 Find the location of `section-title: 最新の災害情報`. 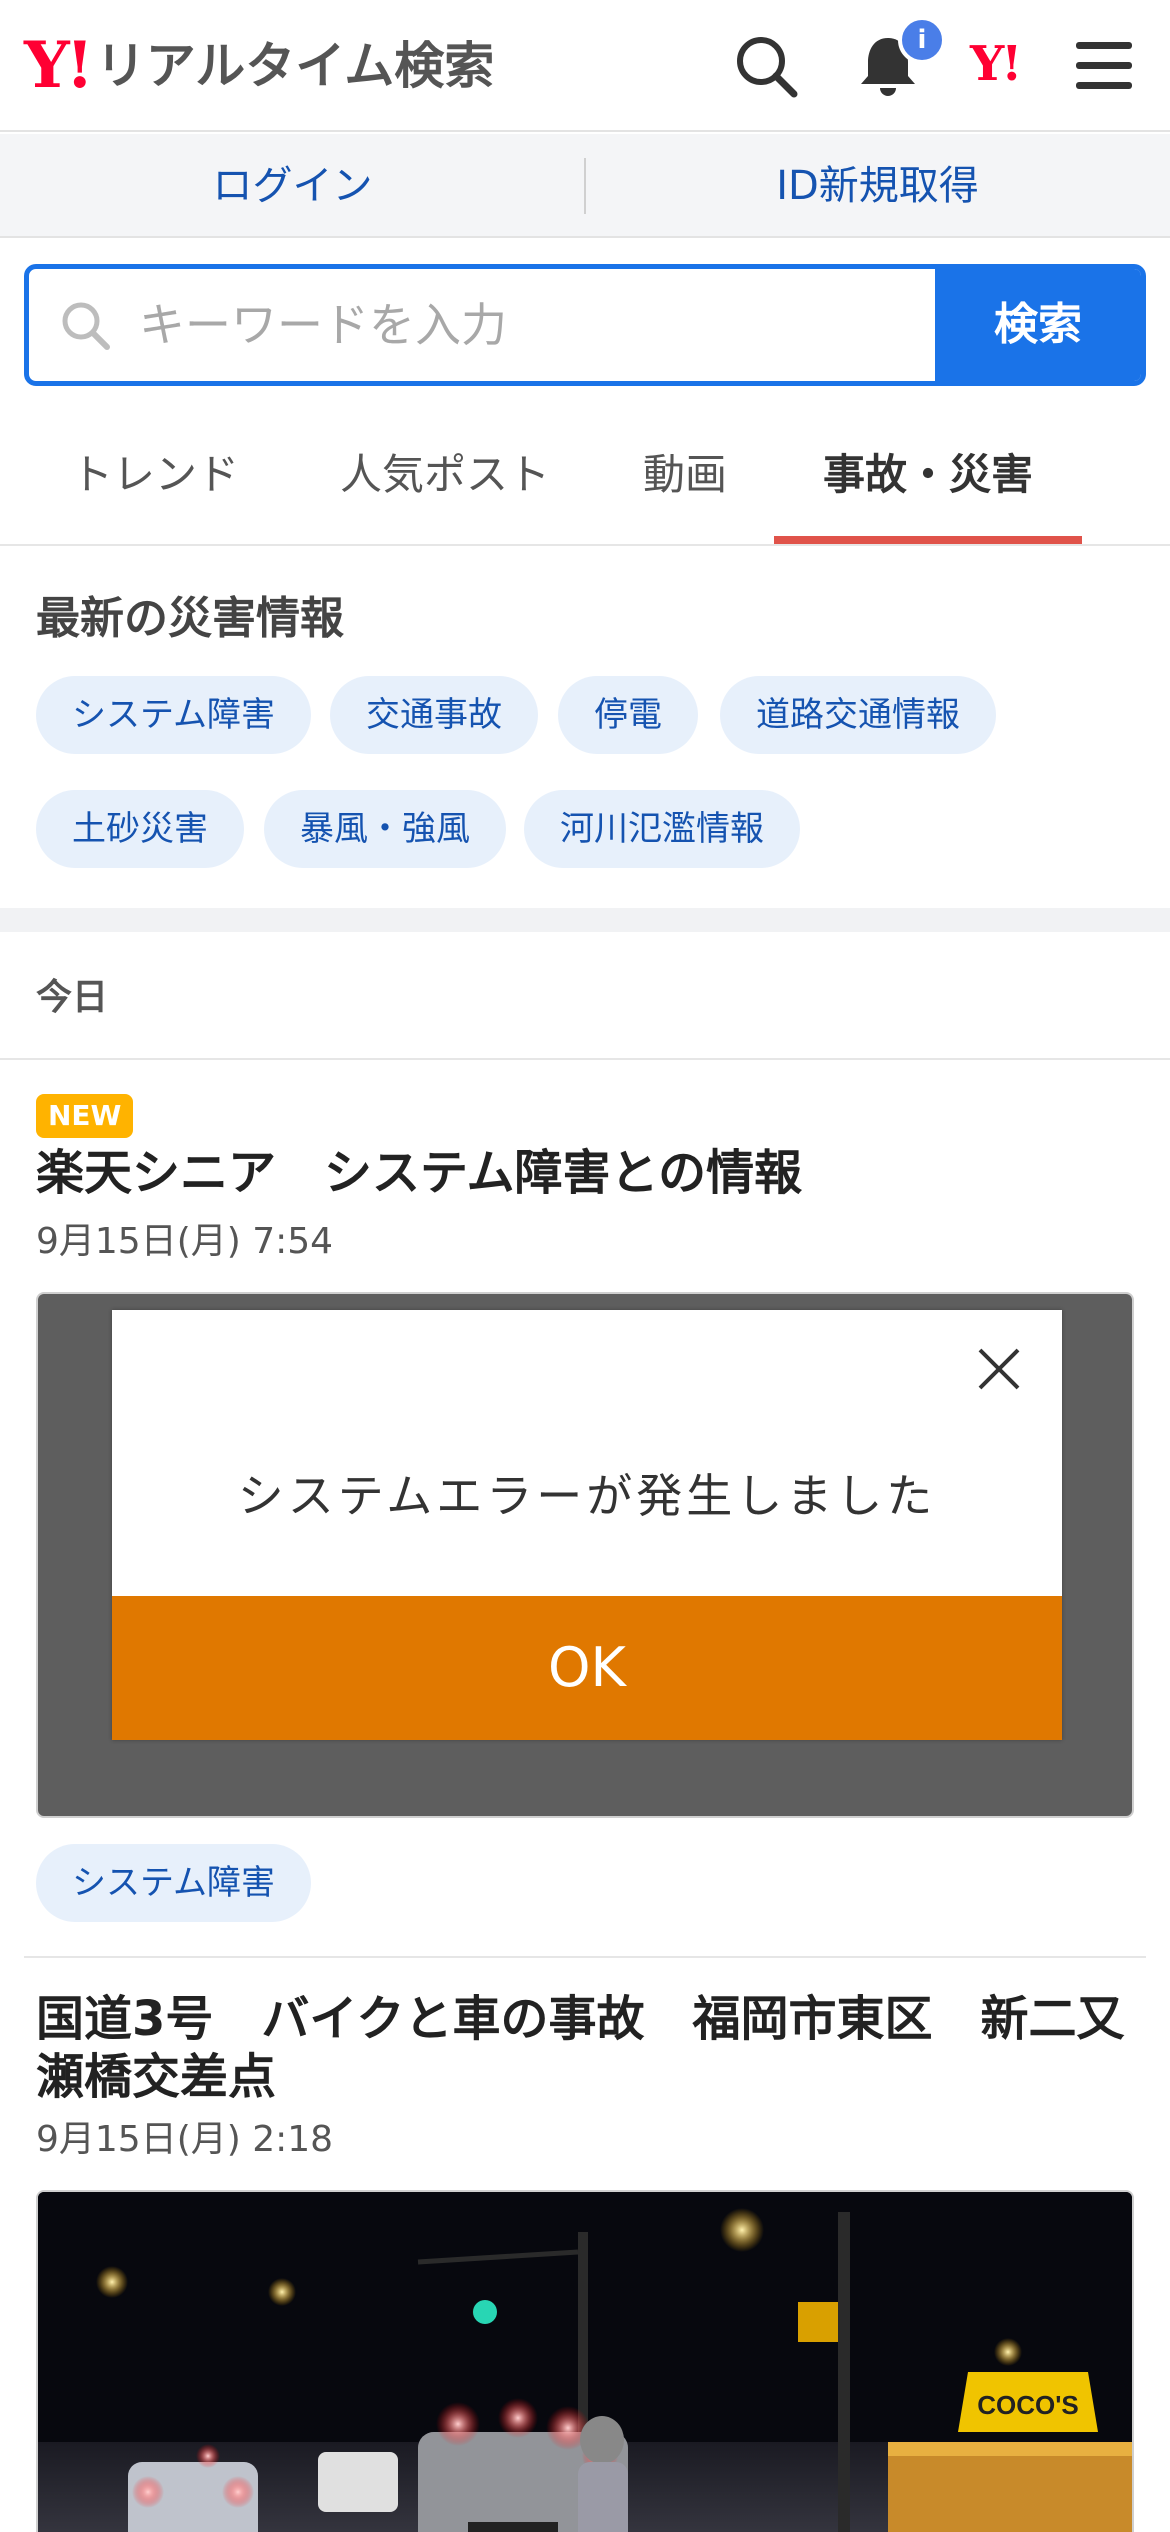

section-title: 最新の災害情報 is located at coordinates (190, 618).